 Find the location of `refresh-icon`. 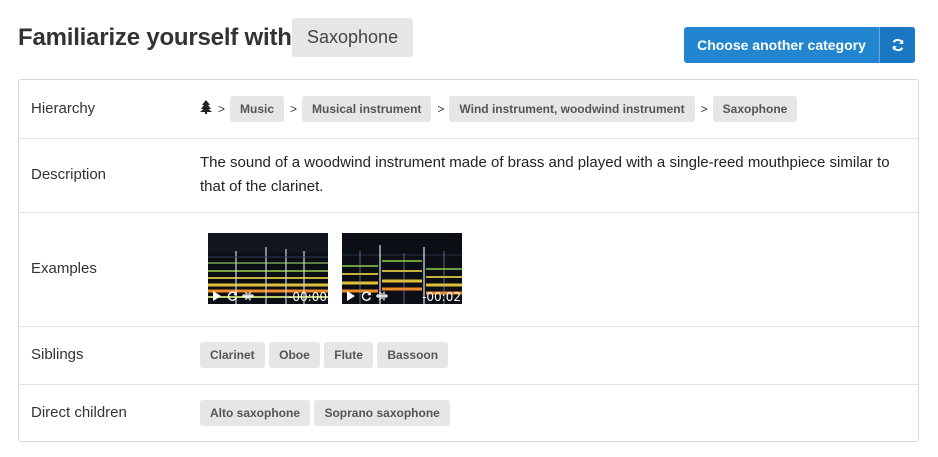

refresh-icon is located at coordinates (897, 45).